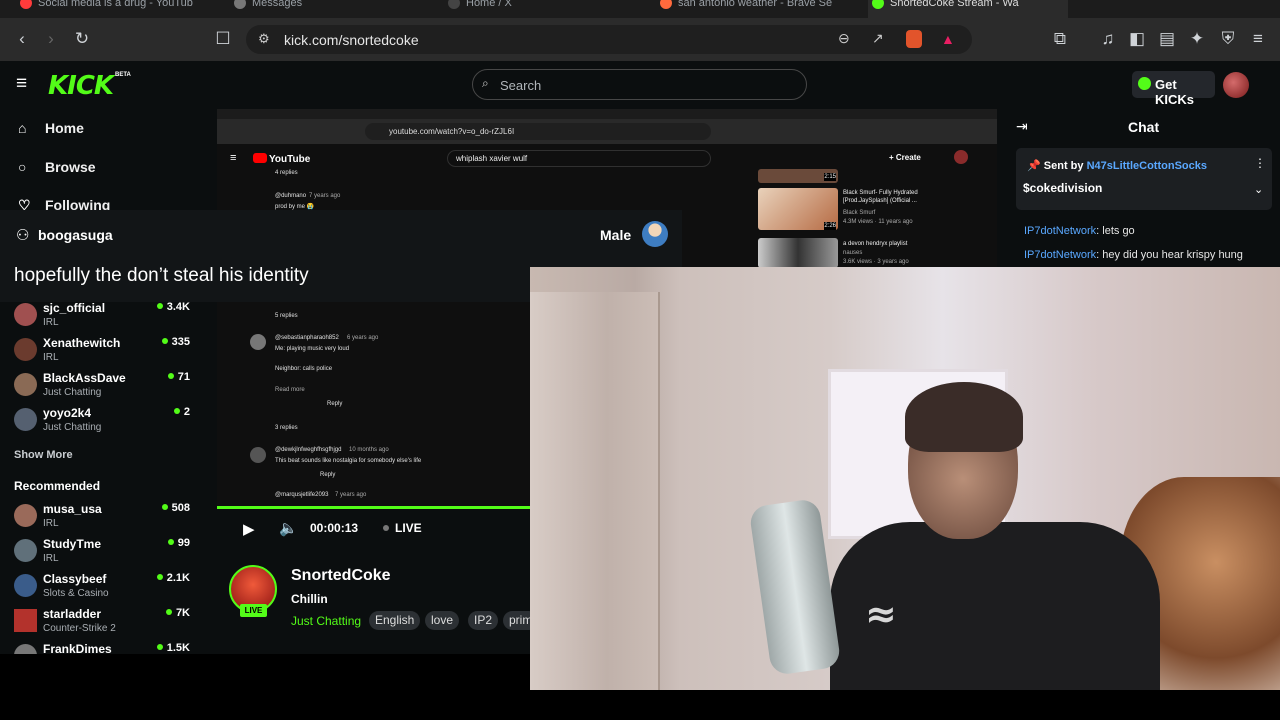 Image resolution: width=1280 pixels, height=720 pixels. What do you see at coordinates (326, 621) in the screenshot?
I see `stream-category: Just Chatting` at bounding box center [326, 621].